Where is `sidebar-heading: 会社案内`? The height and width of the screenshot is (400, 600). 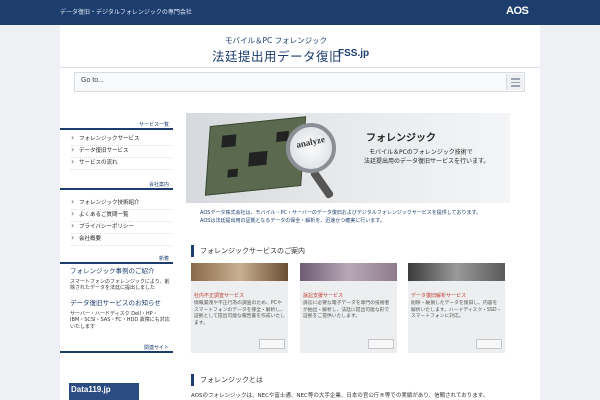
sidebar-heading: 会社案内 is located at coordinates (116, 185).